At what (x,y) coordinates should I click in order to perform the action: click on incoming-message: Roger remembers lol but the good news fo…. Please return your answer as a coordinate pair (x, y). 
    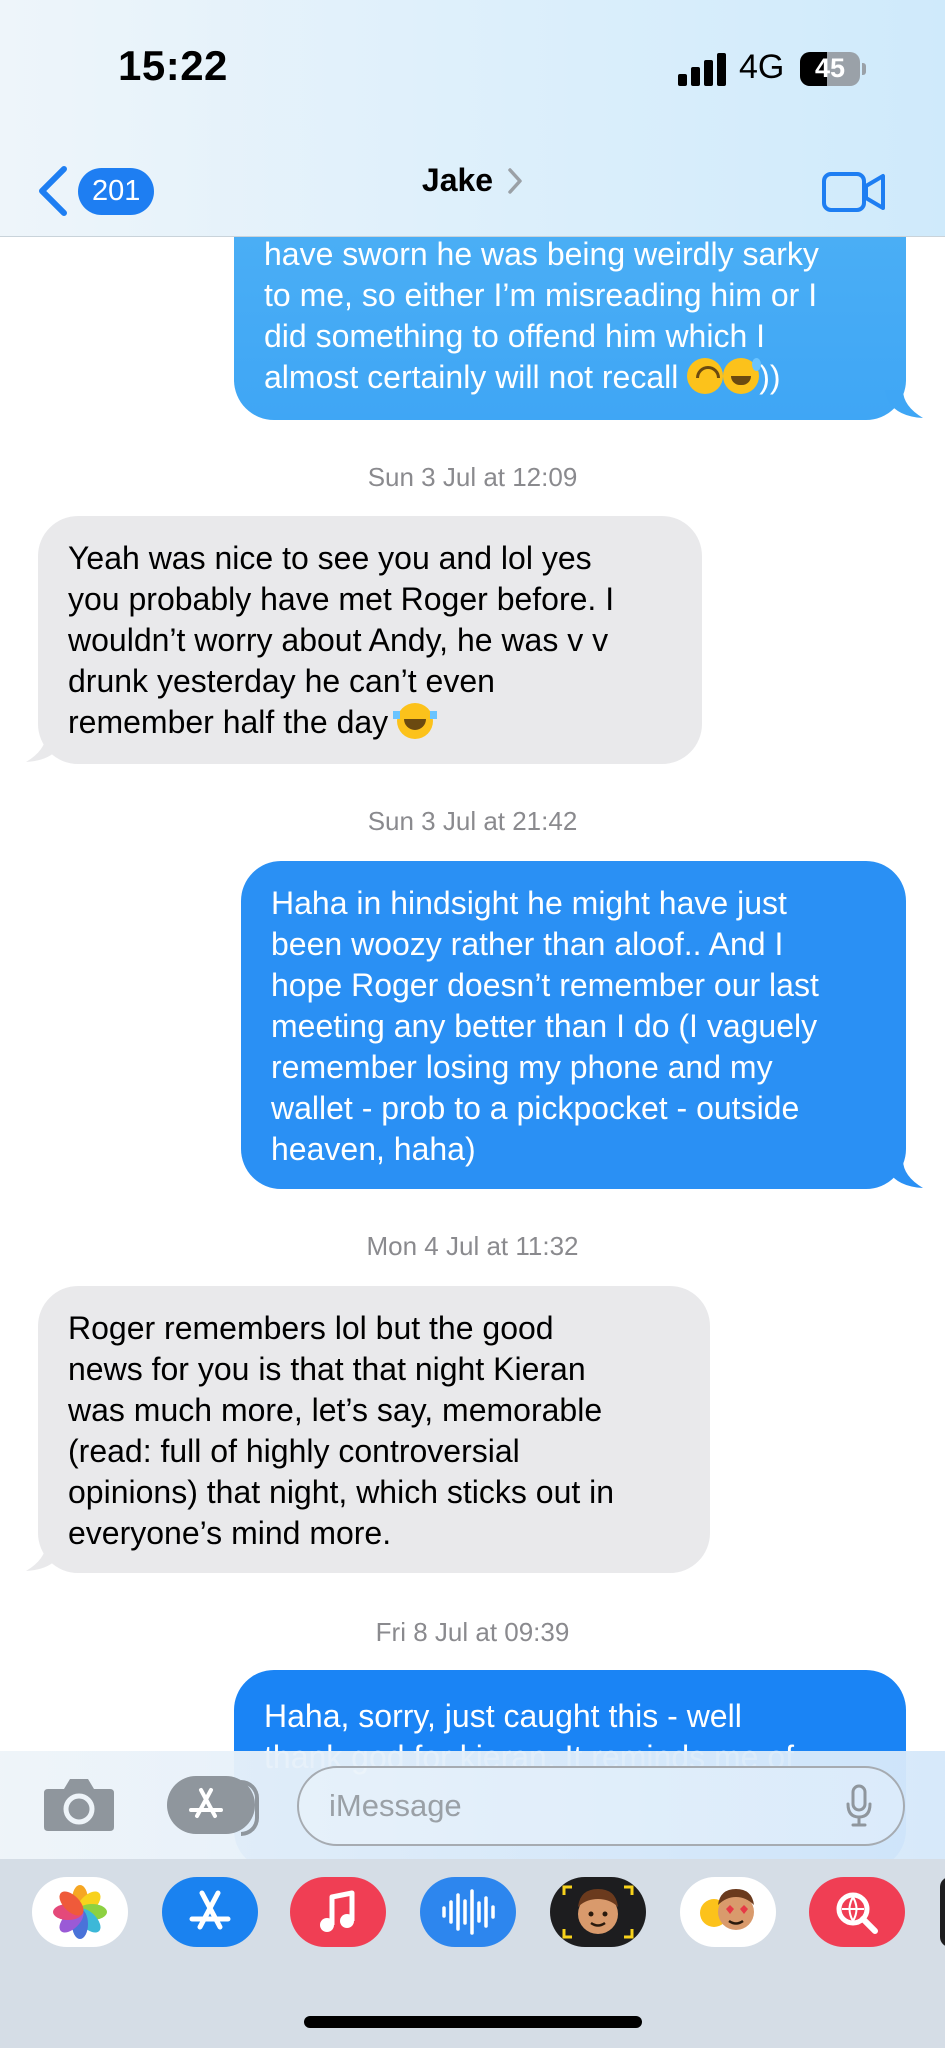
    Looking at the image, I should click on (374, 1429).